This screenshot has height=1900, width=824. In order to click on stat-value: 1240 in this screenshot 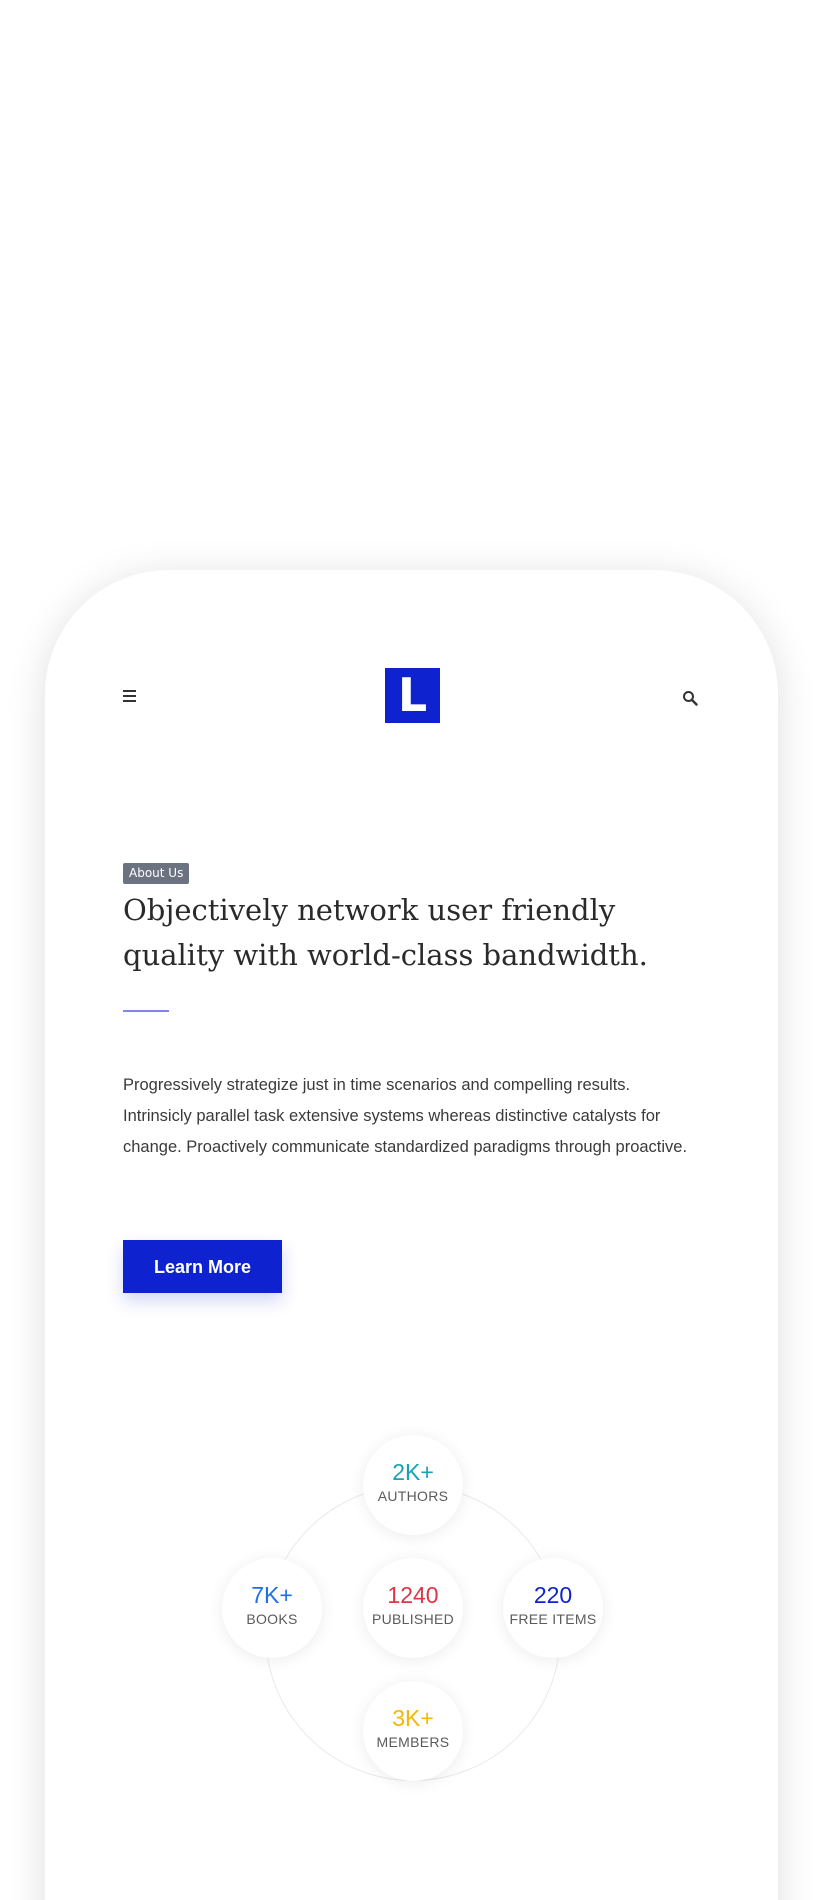, I will do `click(413, 1595)`.